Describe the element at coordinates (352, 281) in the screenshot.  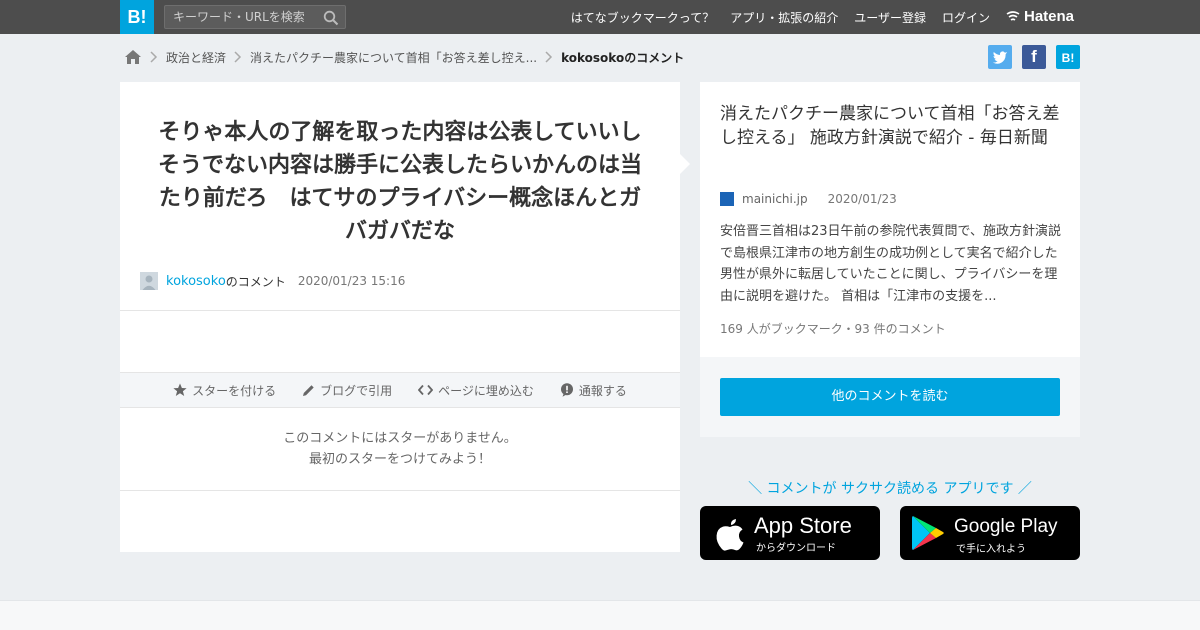
I see `comment-datetime: 2020/01/23 15:16` at that location.